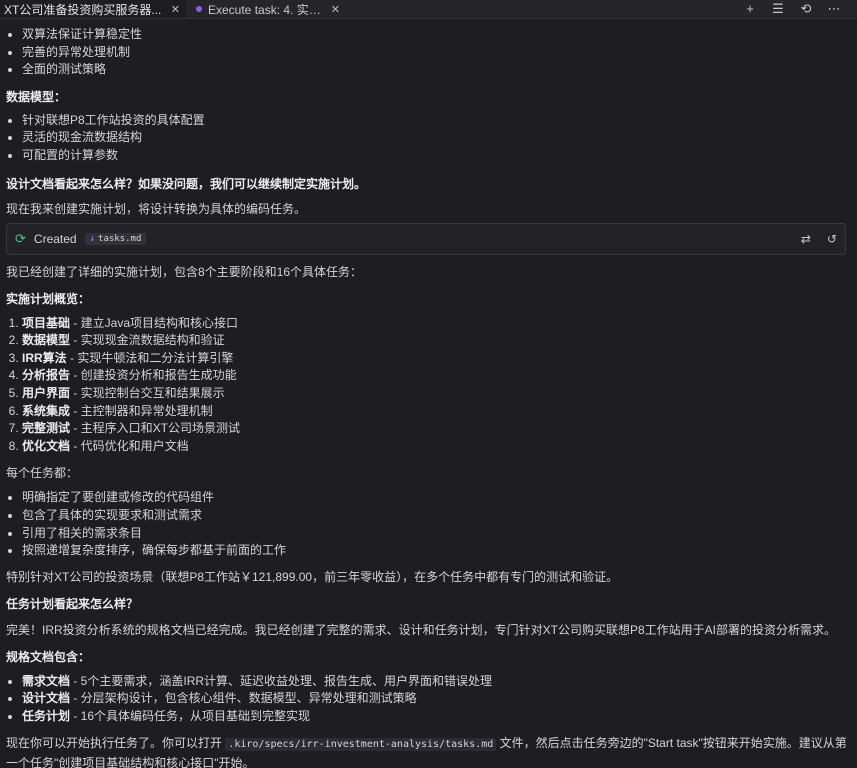 This screenshot has height=768, width=857. I want to click on status-dot-icon, so click(199, 9).